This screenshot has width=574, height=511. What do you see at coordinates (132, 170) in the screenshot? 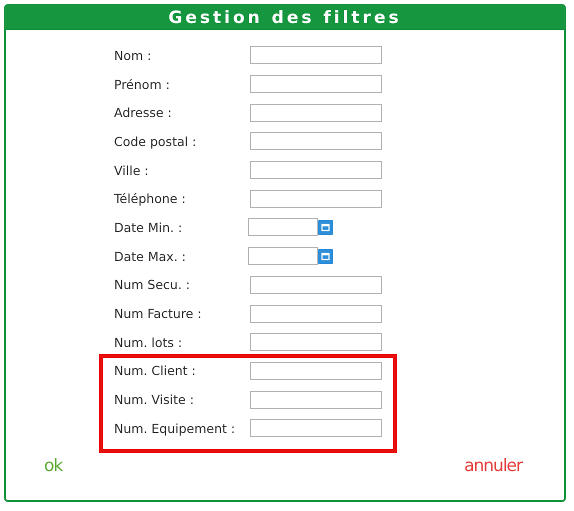
I see `field-label: Ville :` at bounding box center [132, 170].